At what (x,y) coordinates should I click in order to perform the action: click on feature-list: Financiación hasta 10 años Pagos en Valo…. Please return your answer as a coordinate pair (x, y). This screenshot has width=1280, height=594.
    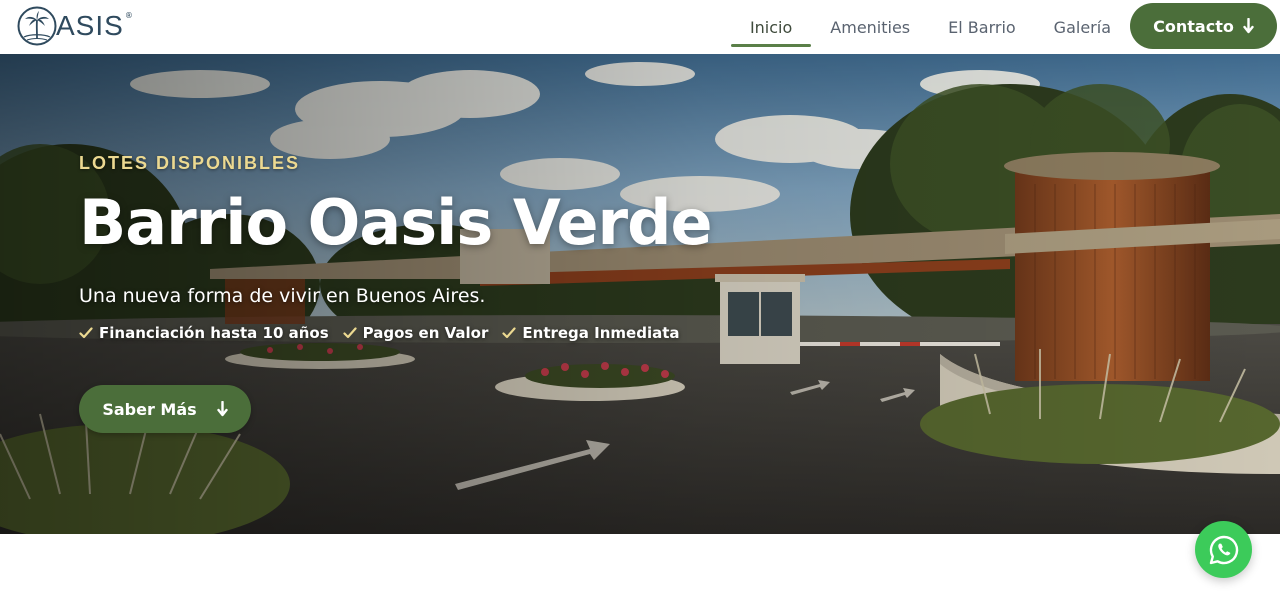
    Looking at the image, I should click on (379, 333).